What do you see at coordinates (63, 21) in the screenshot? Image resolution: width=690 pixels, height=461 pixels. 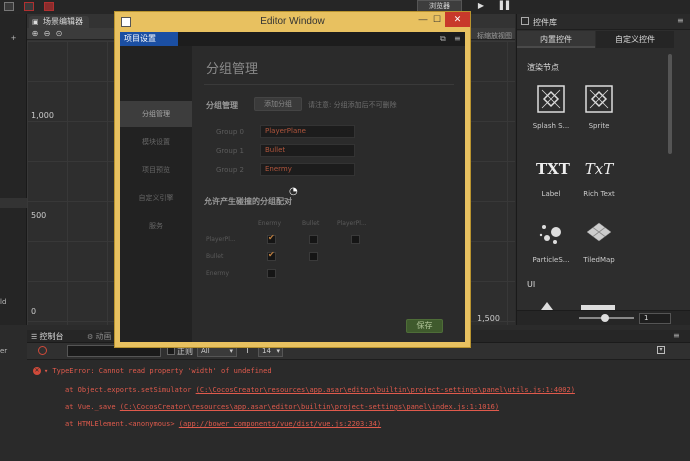 I see `scene-tab-label: 场景编辑器` at bounding box center [63, 21].